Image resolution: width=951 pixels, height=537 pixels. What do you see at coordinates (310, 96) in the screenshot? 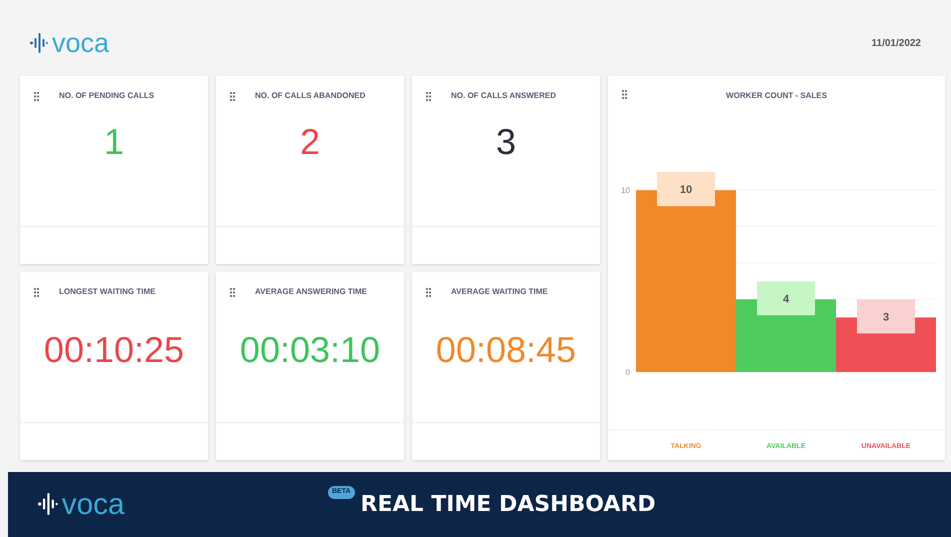
I see `metric-title: NO. OF CALLS ABANDONED` at bounding box center [310, 96].